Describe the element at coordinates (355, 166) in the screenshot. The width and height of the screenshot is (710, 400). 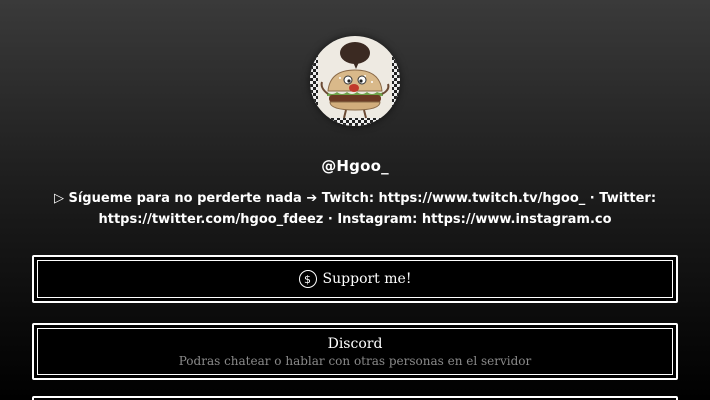
I see `profile-username: @Hgoo_` at that location.